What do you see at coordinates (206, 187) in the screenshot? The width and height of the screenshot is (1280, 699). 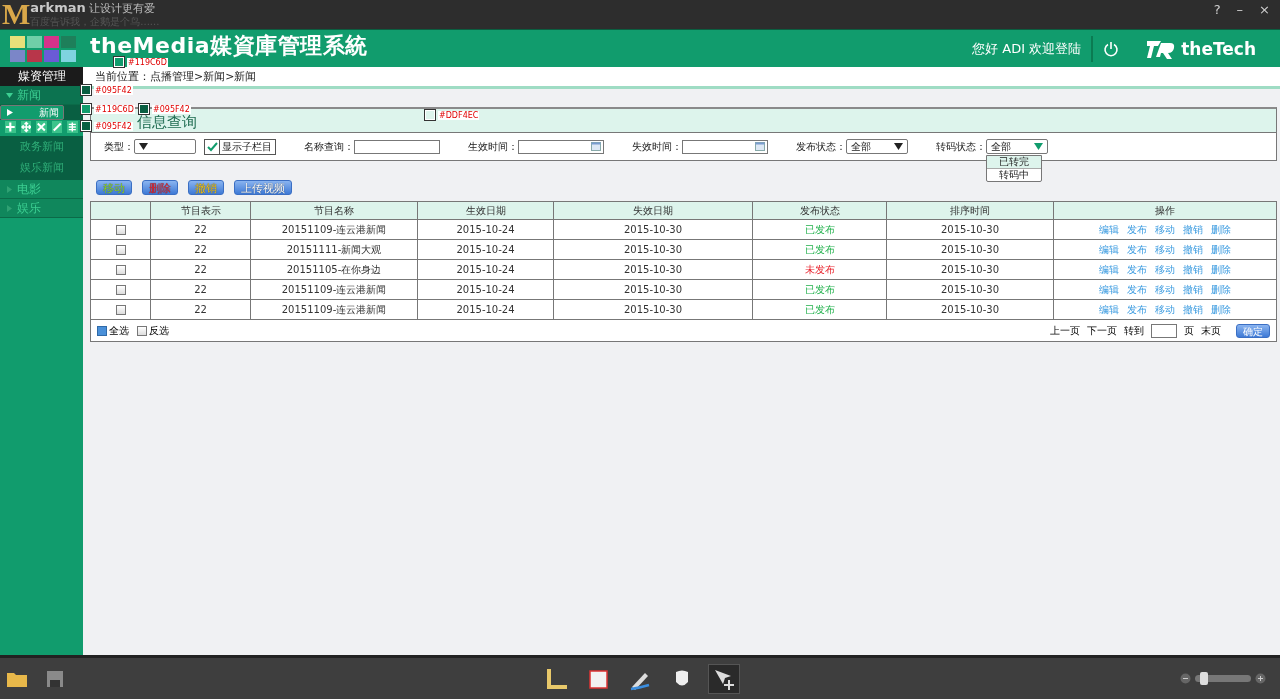 I see `action-button: 撤销` at bounding box center [206, 187].